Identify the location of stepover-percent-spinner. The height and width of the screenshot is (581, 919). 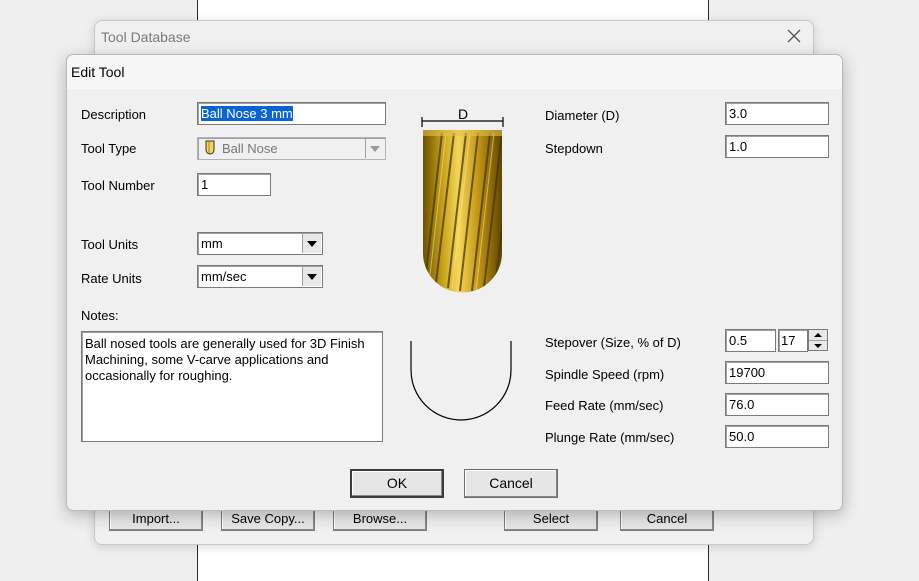
(818, 340).